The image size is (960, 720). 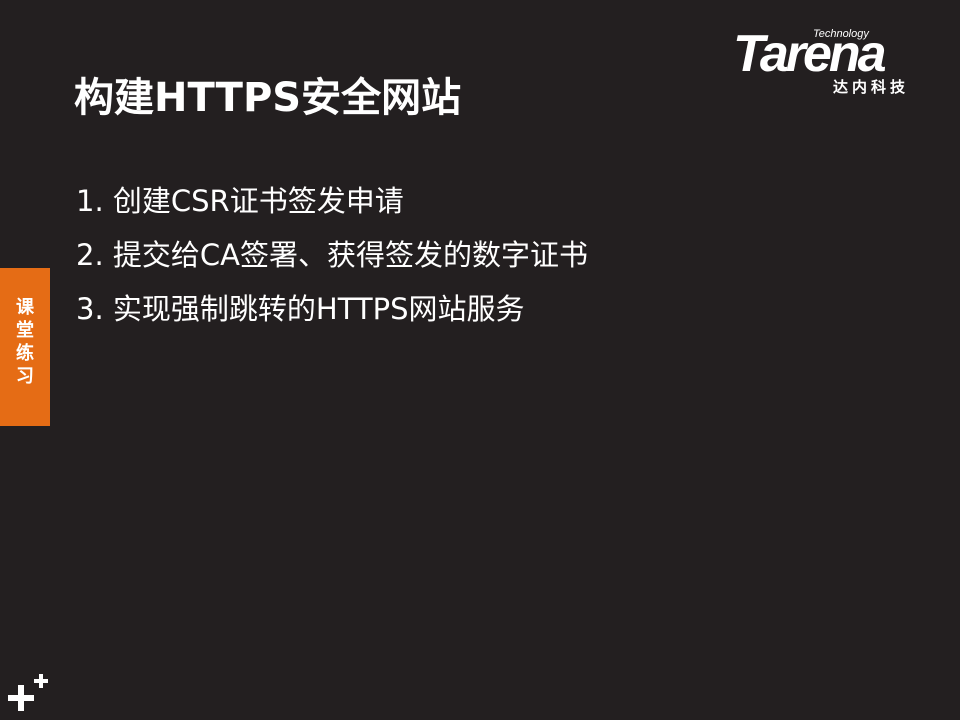 What do you see at coordinates (25, 342) in the screenshot?
I see `side-tab-label: 课 堂 练 习` at bounding box center [25, 342].